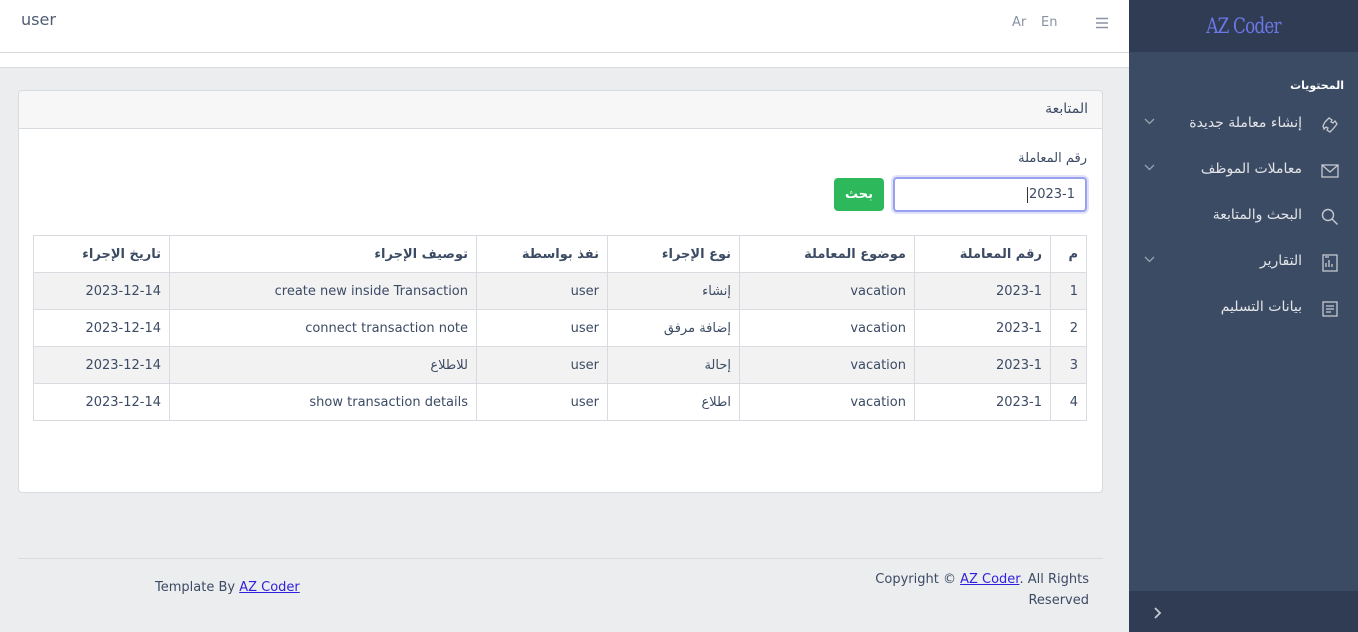 This screenshot has height=632, width=1358. Describe the element at coordinates (1251, 169) in the screenshot. I see `sidebar-item-label: معاملات الموظف` at that location.